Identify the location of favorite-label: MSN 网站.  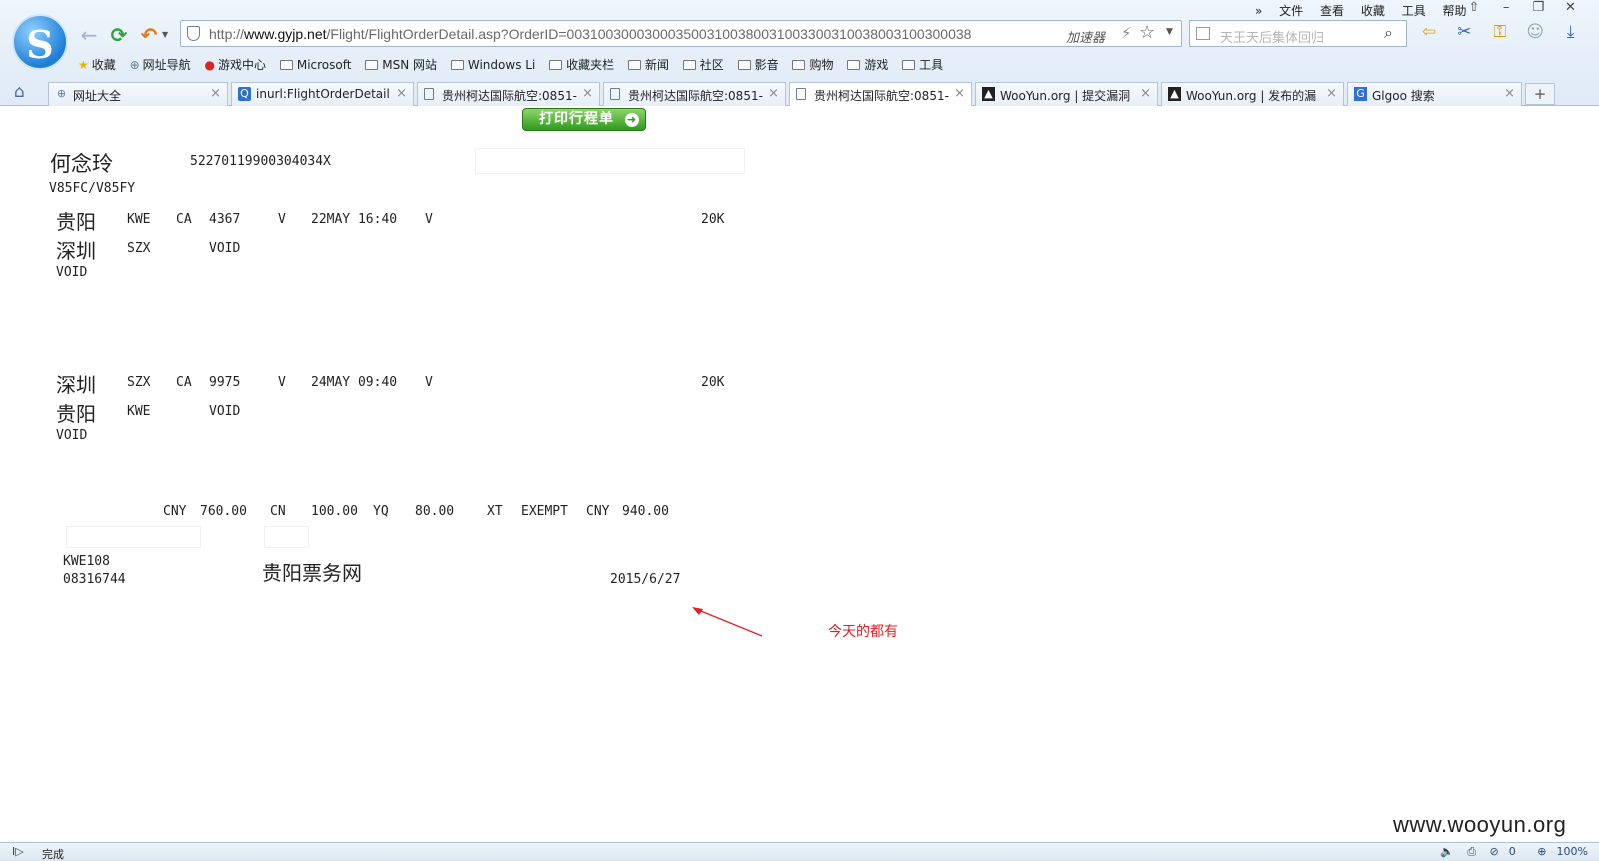
(410, 65).